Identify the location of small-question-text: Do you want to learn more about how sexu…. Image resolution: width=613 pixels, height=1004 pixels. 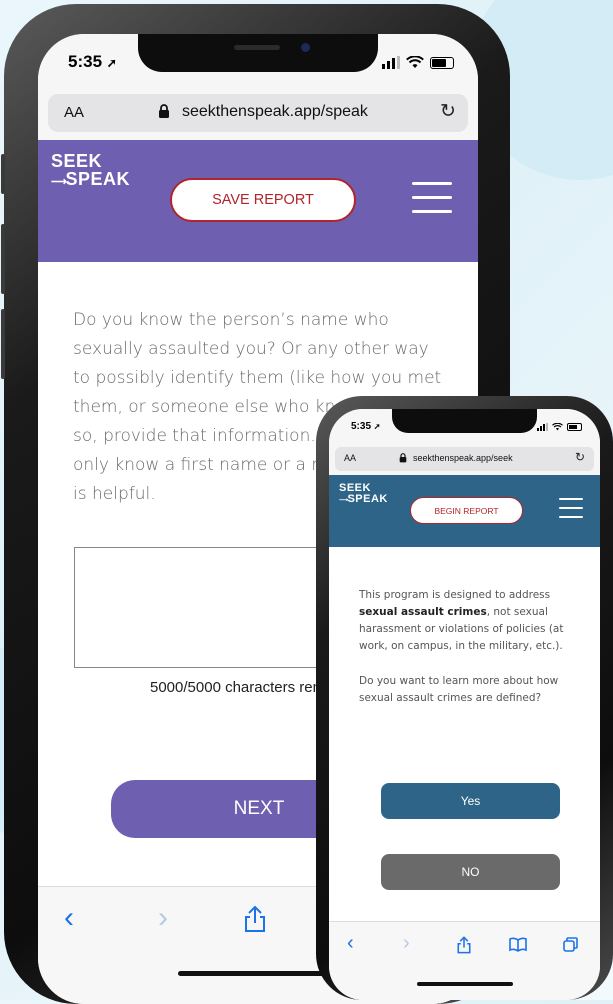
(459, 689).